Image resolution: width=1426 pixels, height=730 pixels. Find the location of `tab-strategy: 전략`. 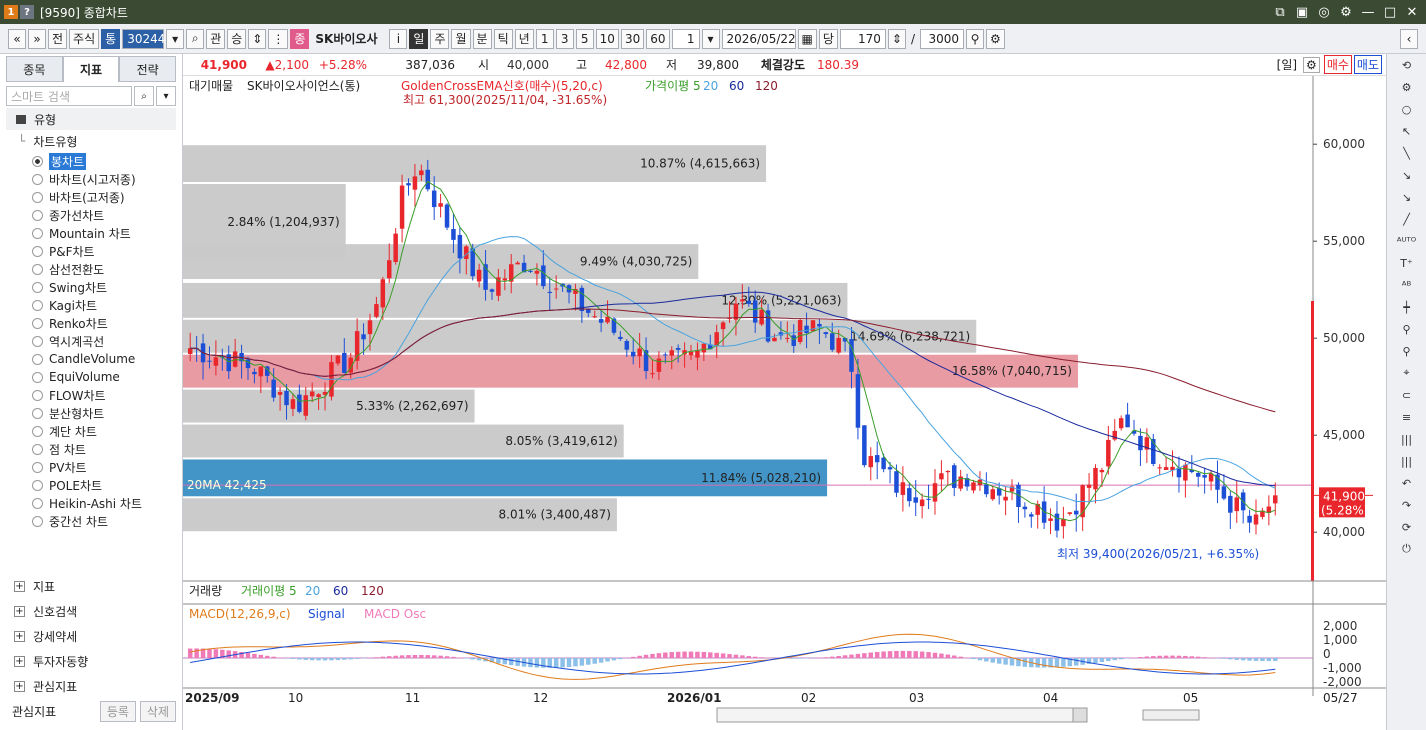

tab-strategy: 전략 is located at coordinates (148, 69).